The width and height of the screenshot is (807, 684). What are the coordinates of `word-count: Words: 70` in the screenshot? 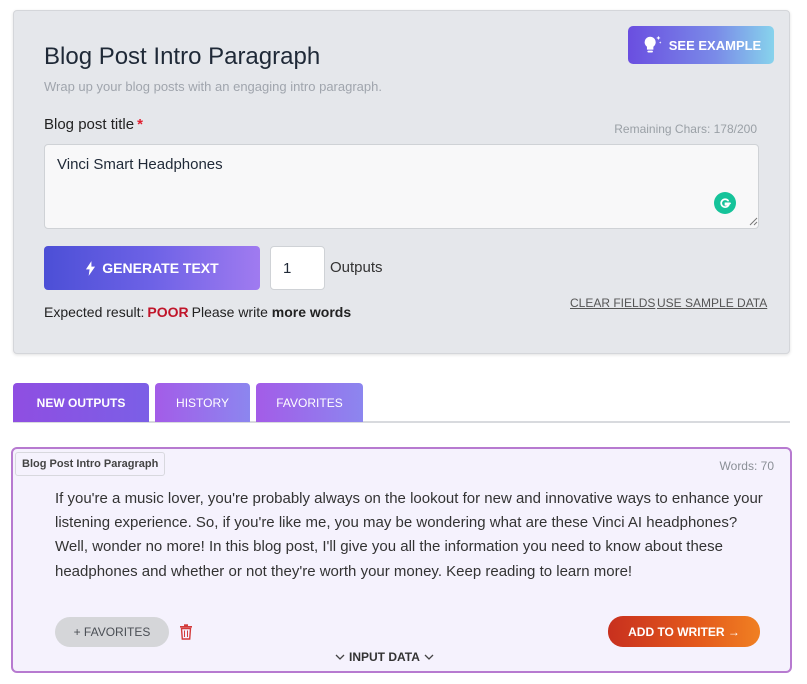 It's located at (746, 466).